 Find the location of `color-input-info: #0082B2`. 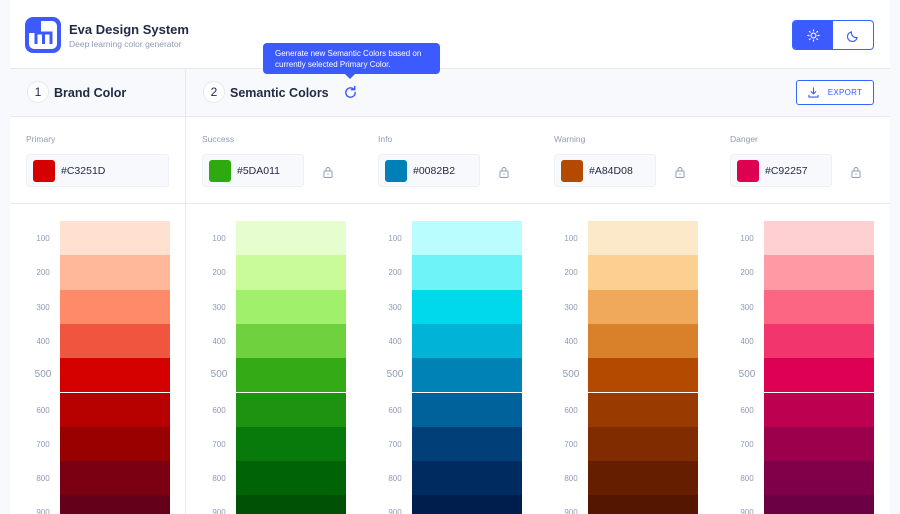

color-input-info: #0082B2 is located at coordinates (429, 170).